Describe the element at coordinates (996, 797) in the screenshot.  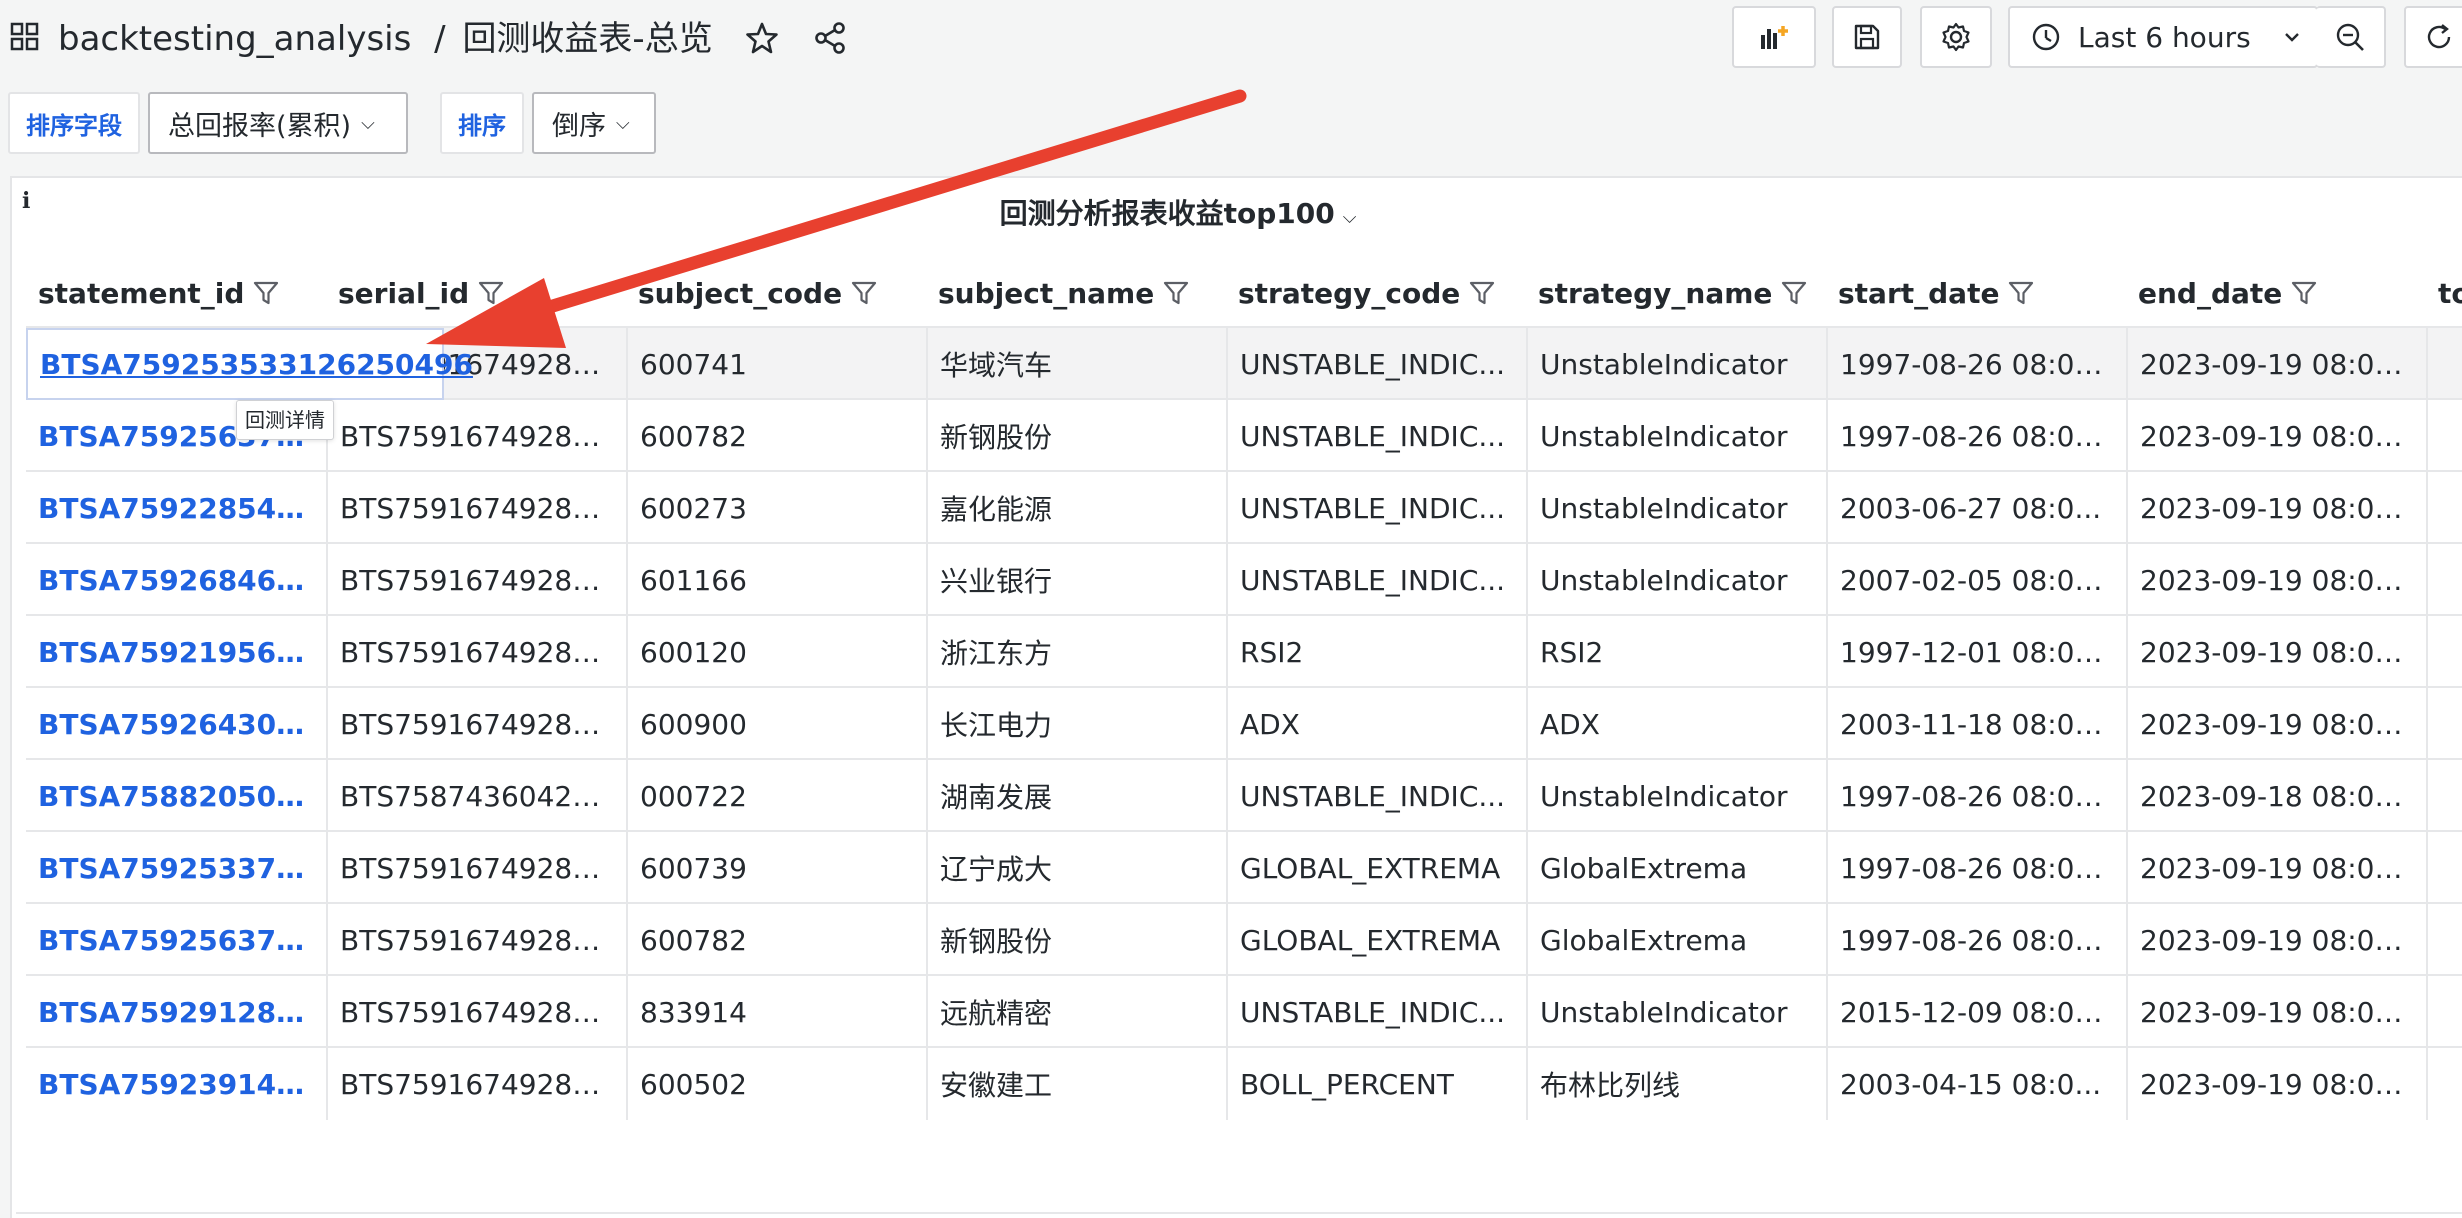
I see `cell-text: 湖南发展` at that location.